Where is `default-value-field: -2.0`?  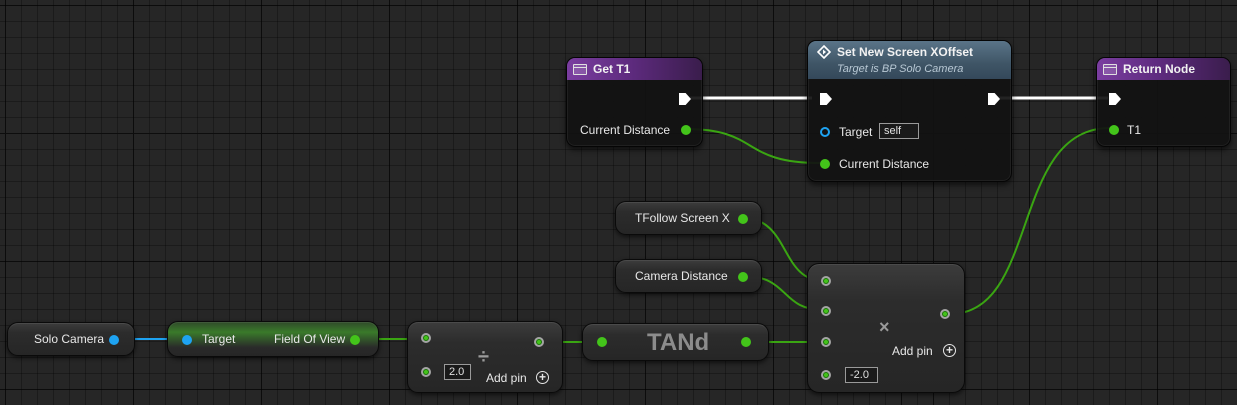
default-value-field: -2.0 is located at coordinates (861, 375).